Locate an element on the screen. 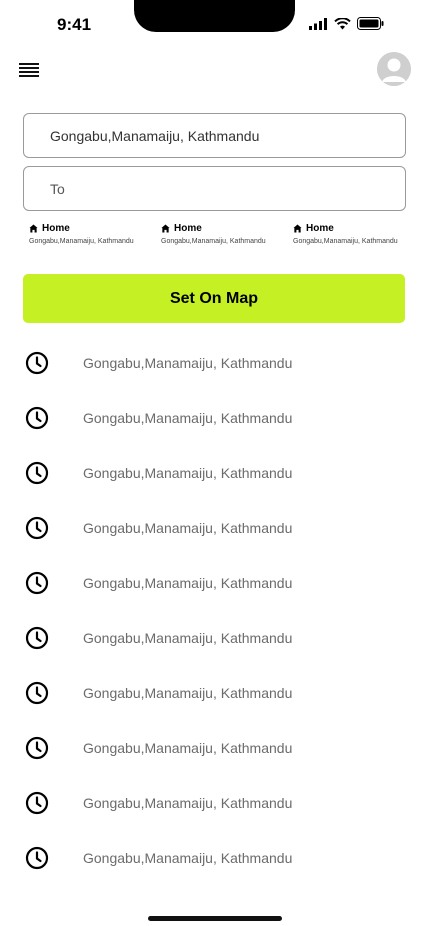  status-bar: 9:41 is located at coordinates (214, 25).